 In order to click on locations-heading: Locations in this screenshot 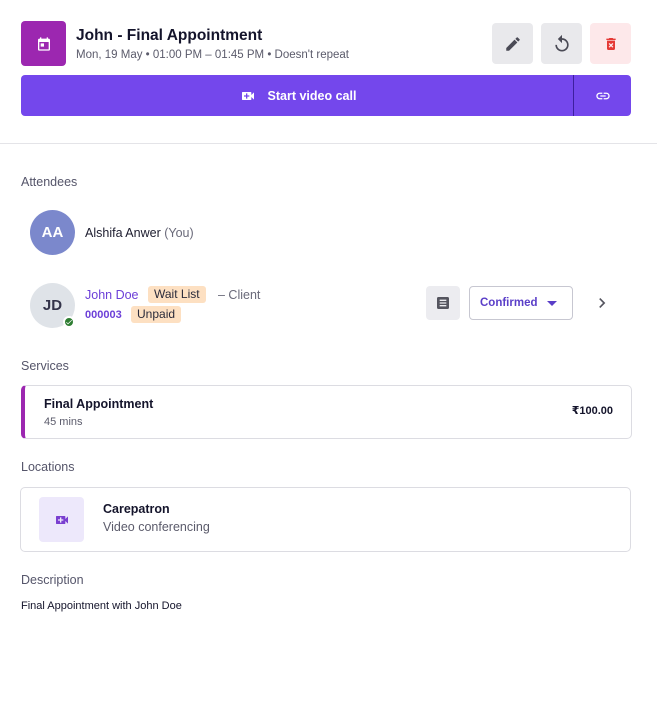, I will do `click(48, 467)`.